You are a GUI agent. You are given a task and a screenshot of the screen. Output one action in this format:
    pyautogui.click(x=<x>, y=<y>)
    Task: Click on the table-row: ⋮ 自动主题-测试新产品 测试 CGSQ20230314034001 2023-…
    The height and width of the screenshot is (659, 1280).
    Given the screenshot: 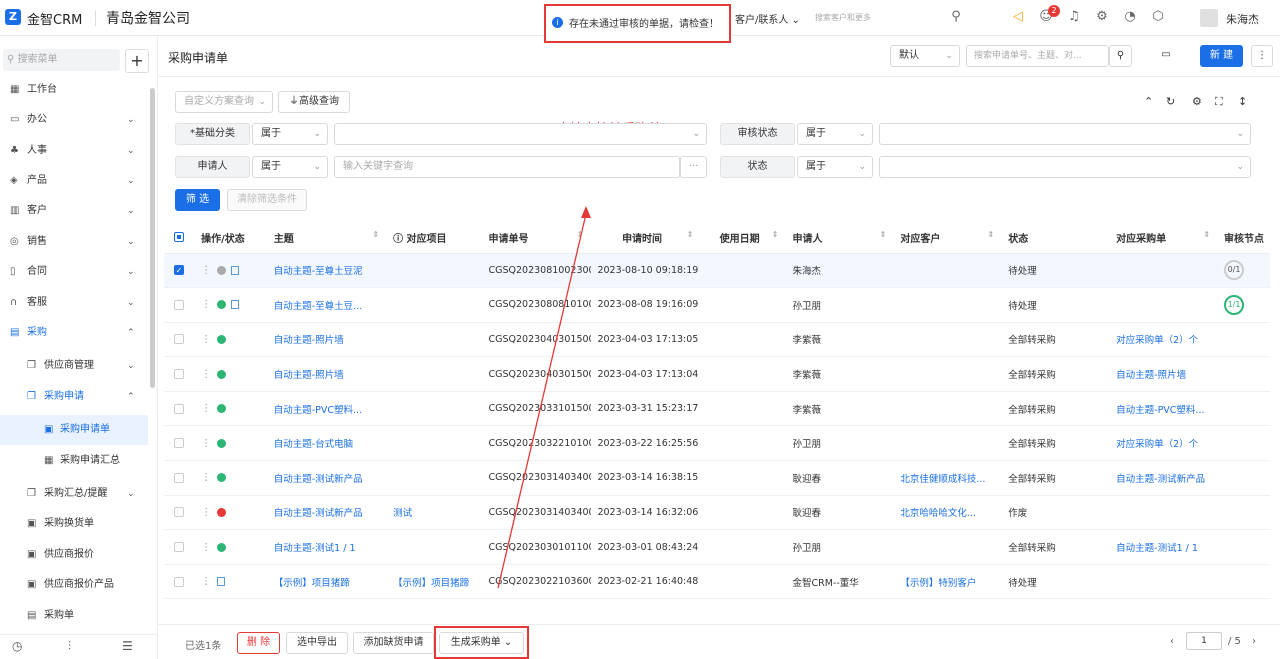 What is the action you would take?
    pyautogui.click(x=717, y=513)
    